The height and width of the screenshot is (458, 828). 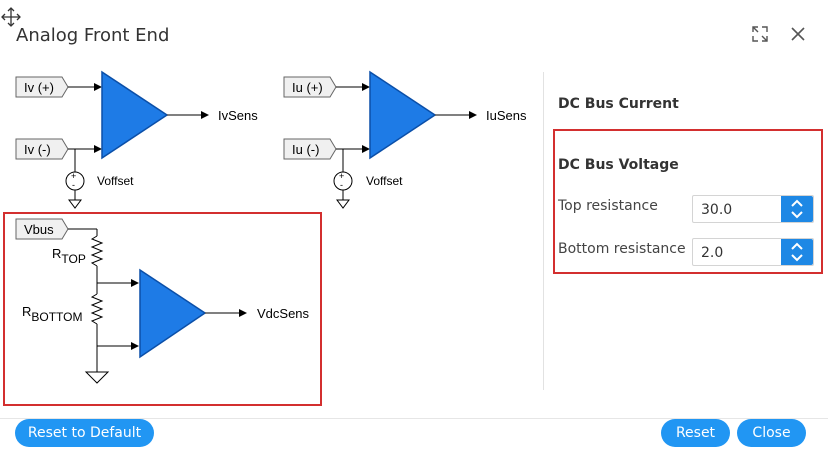 I want to click on bottom-resistance-input: 2.0, so click(x=753, y=252).